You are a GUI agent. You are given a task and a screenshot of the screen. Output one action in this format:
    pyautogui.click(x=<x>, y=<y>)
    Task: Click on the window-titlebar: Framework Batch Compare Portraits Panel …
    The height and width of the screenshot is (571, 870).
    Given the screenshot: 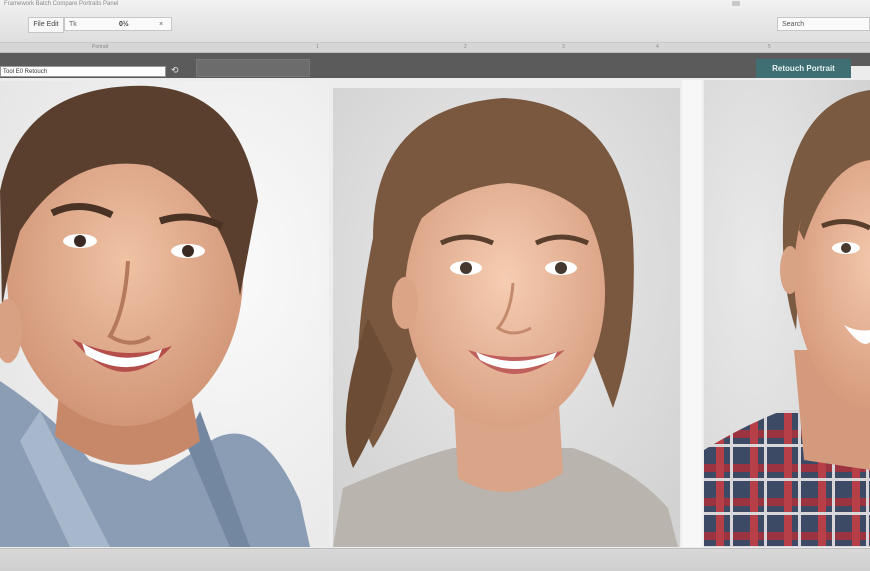 What is the action you would take?
    pyautogui.click(x=435, y=21)
    